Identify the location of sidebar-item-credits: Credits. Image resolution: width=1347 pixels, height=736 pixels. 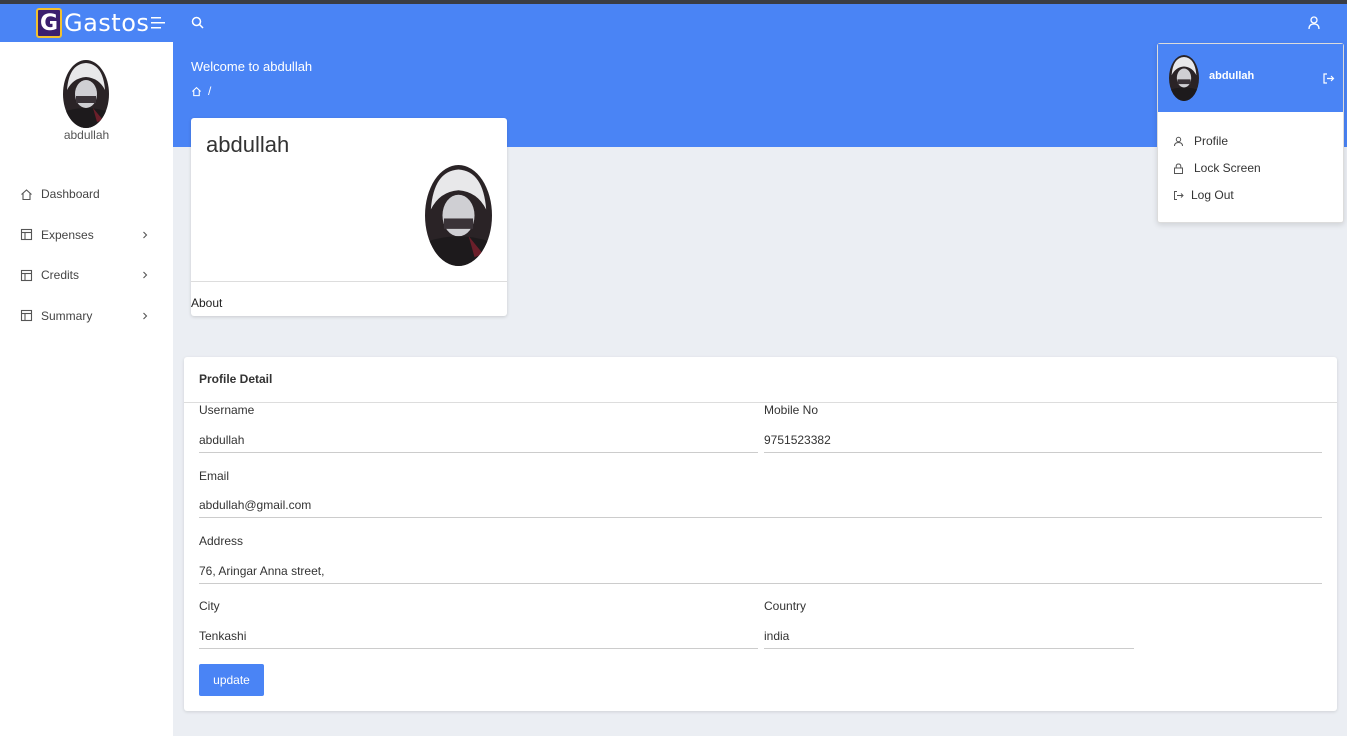
(86, 275).